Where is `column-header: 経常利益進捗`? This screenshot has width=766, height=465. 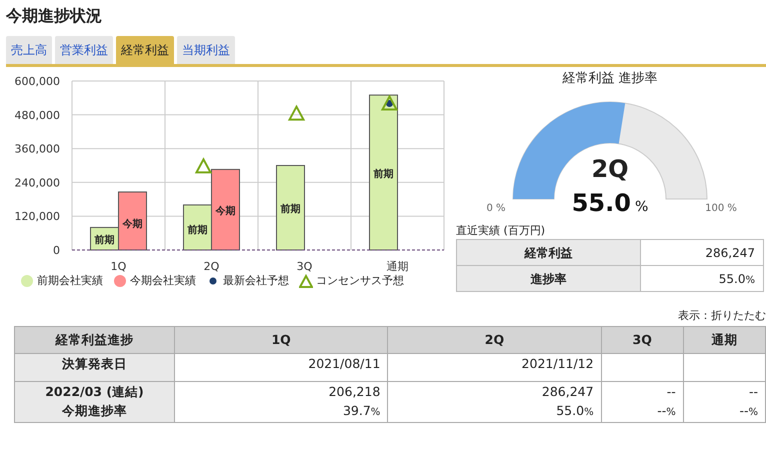
column-header: 経常利益進捗 is located at coordinates (94, 340).